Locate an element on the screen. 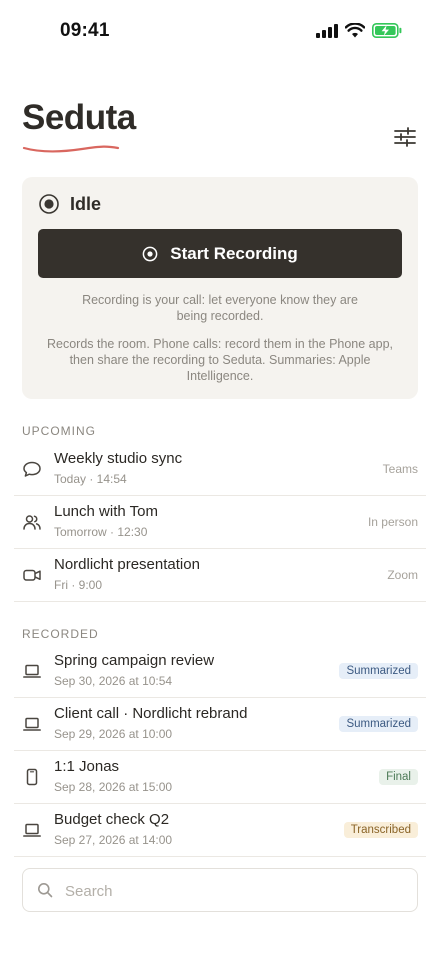 The image size is (440, 956). search-icon is located at coordinates (45, 890).